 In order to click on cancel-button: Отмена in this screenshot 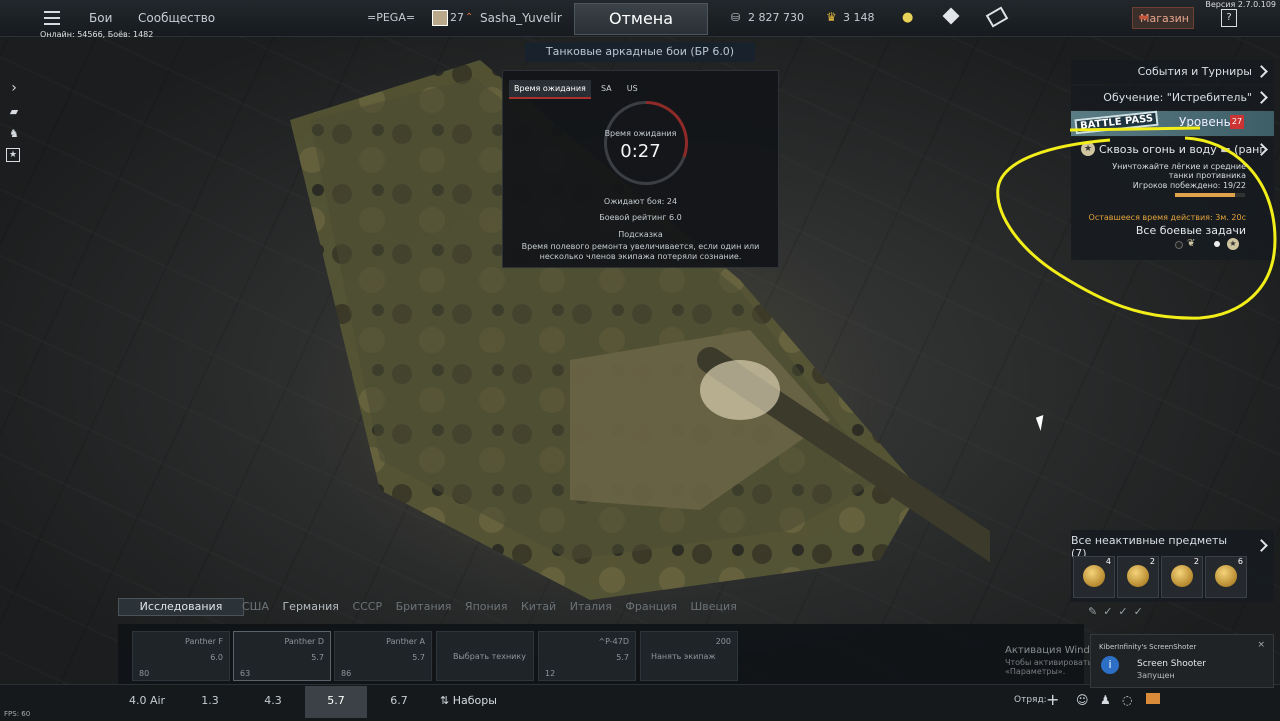, I will do `click(641, 19)`.